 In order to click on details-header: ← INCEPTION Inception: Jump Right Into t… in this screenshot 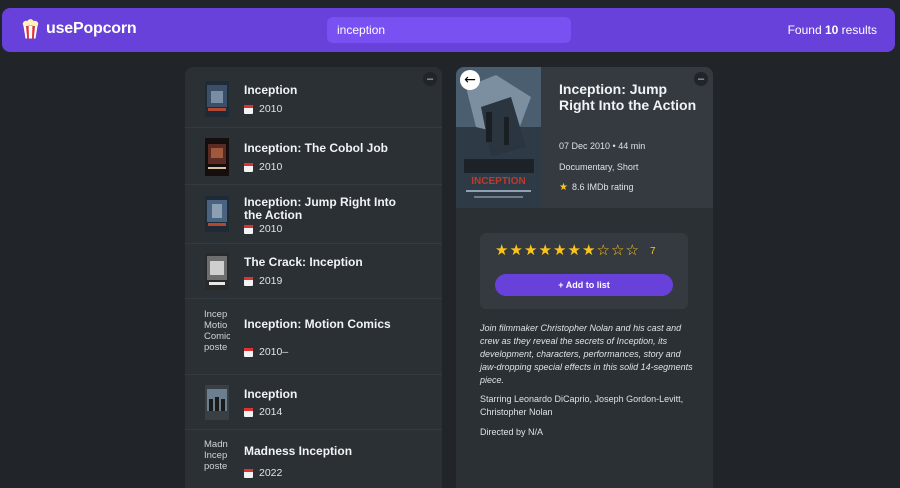, I will do `click(584, 137)`.